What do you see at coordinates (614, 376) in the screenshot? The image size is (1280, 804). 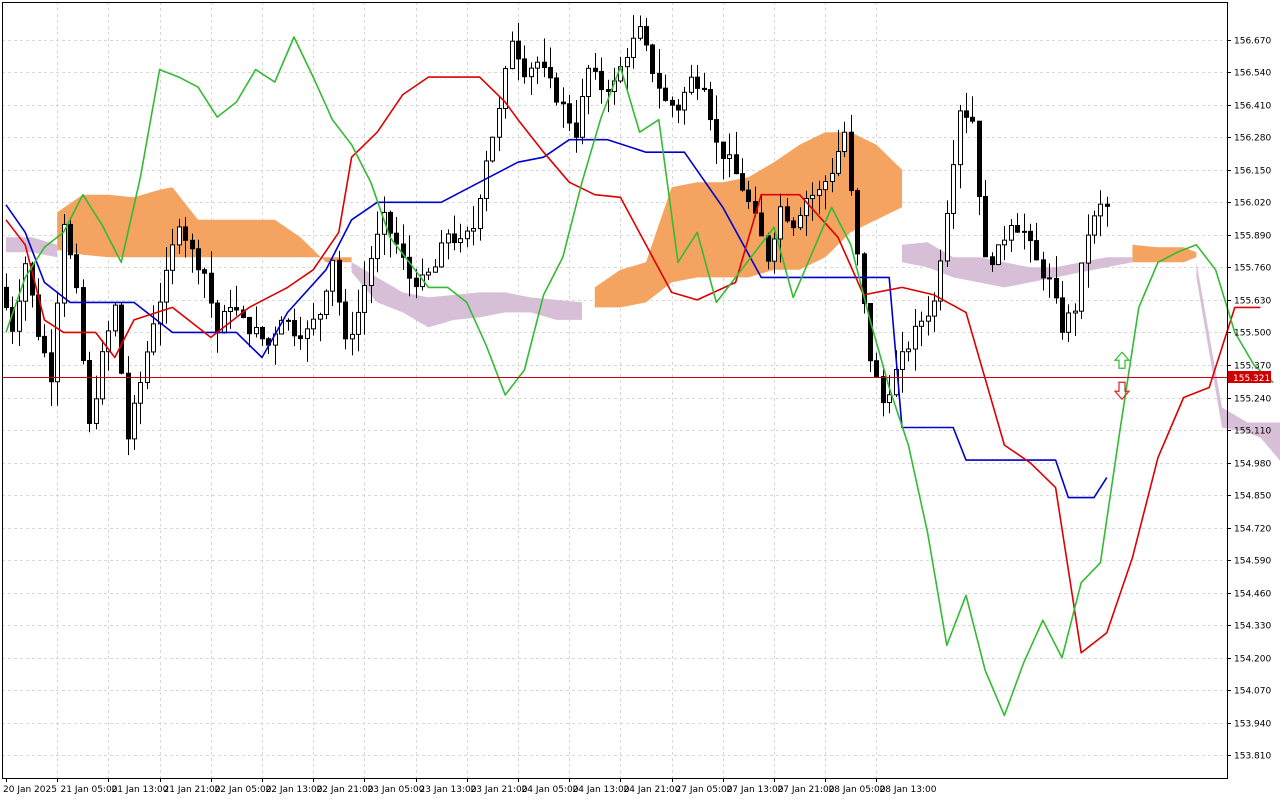 I see `overlay-layer` at bounding box center [614, 376].